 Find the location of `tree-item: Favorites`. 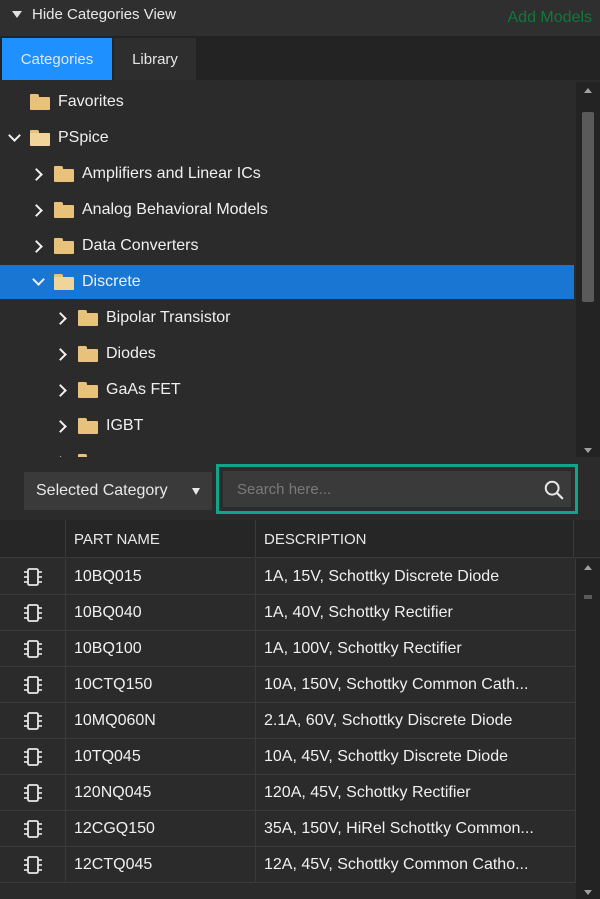

tree-item: Favorites is located at coordinates (287, 102).